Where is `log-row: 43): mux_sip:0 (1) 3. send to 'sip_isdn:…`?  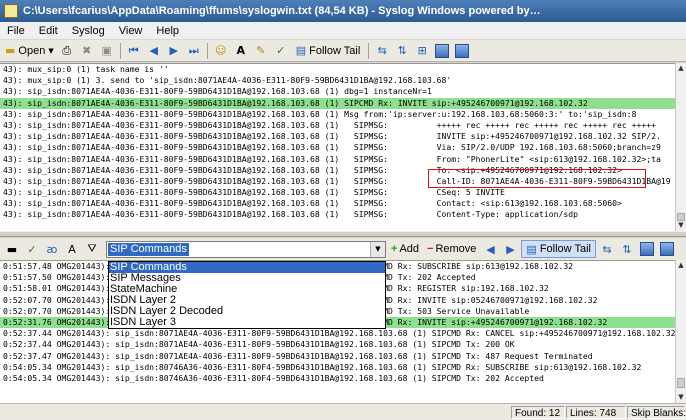
log-row: 43): mux_sip:0 (1) 3. send to 'sip_isdn:… is located at coordinates (337, 80).